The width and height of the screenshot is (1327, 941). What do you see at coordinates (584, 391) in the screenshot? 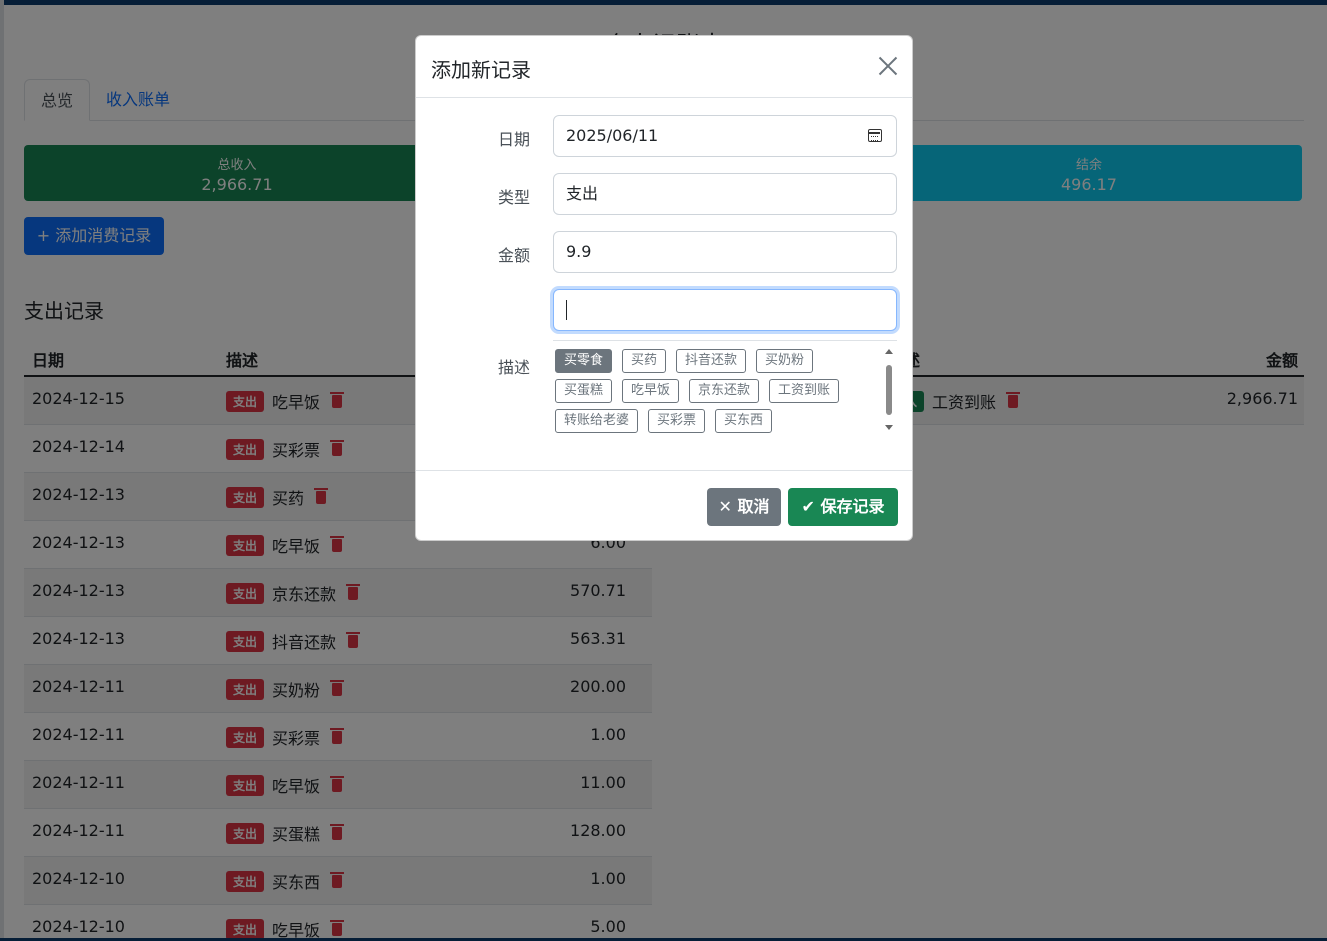
I see `description-tag: 买蛋糕` at bounding box center [584, 391].